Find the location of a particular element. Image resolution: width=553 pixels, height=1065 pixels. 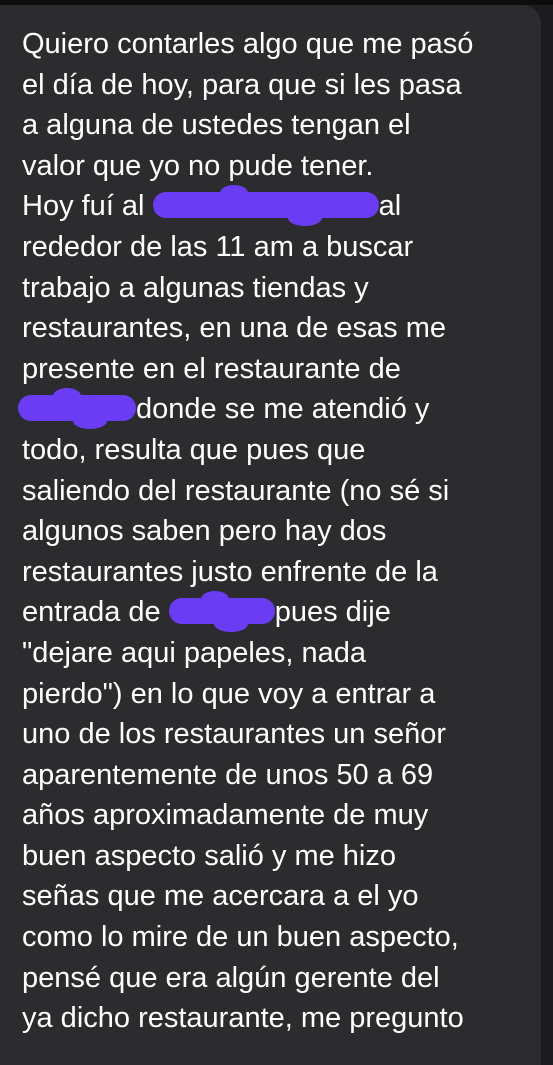

message-line: saliendo del restaurante (no sé si is located at coordinates (236, 490).